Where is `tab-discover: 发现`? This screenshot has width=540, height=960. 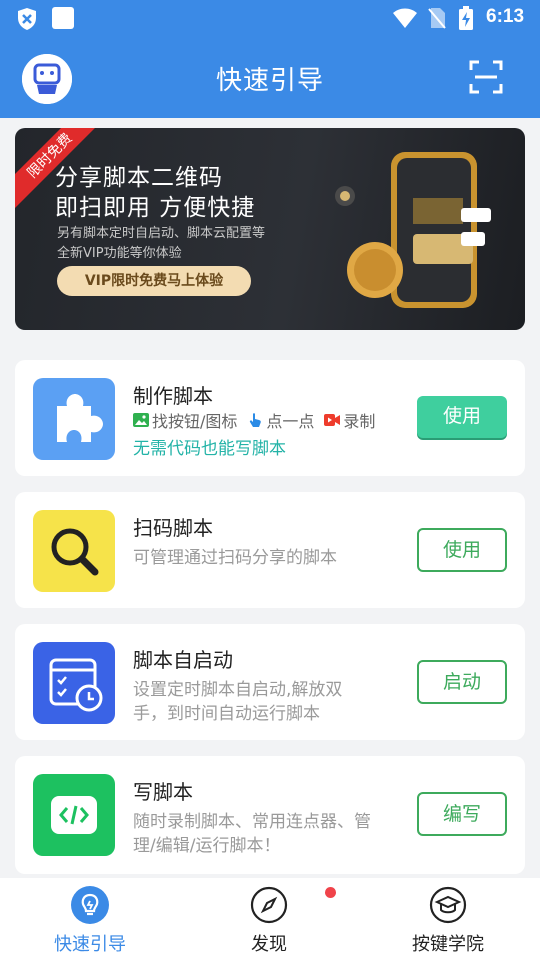
tab-discover: 发现 is located at coordinates (269, 921).